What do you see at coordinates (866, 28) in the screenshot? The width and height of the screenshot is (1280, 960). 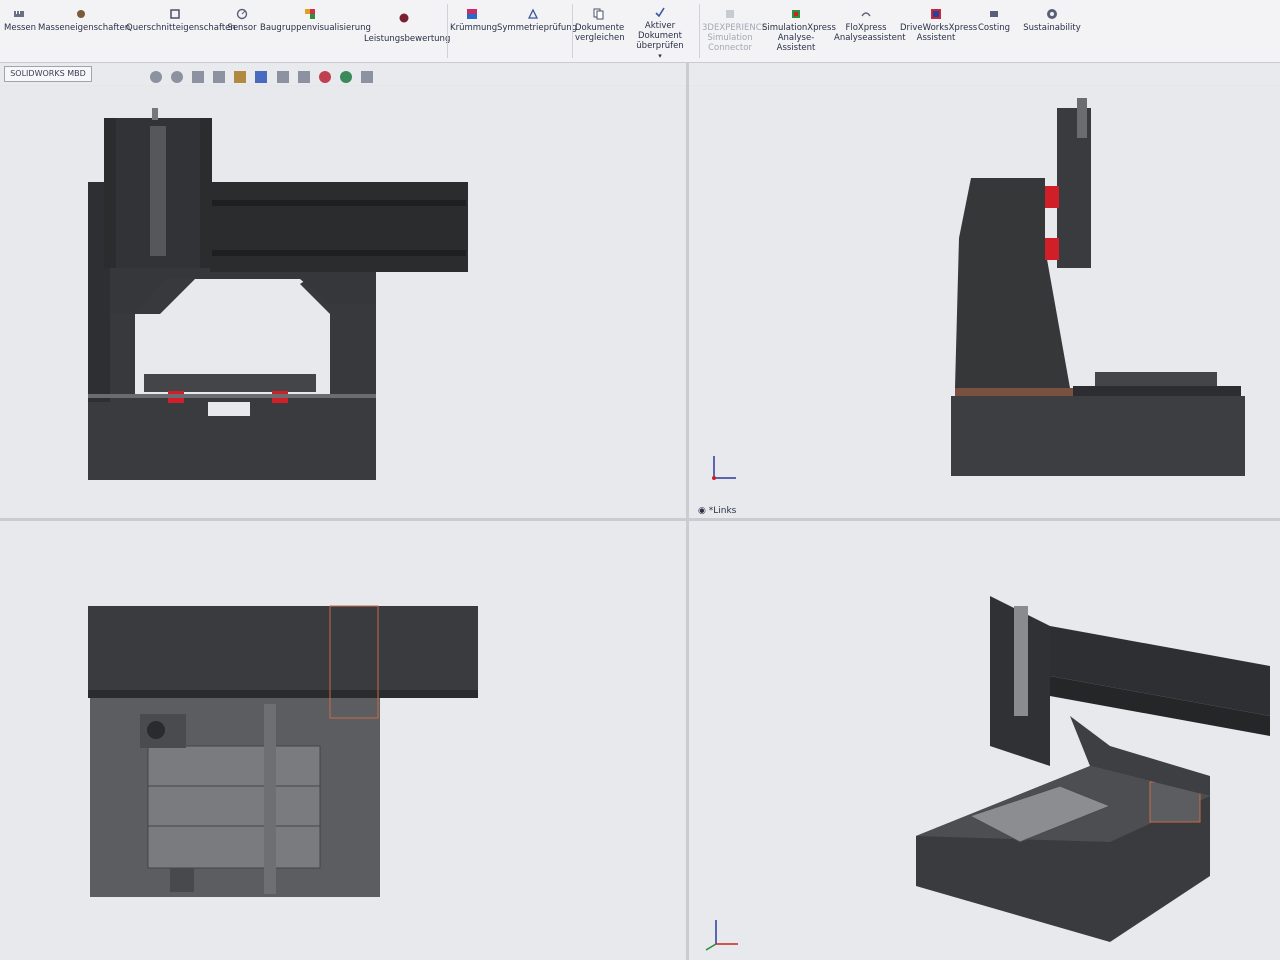 I see `floxpress-label-1: FloXpress` at bounding box center [866, 28].